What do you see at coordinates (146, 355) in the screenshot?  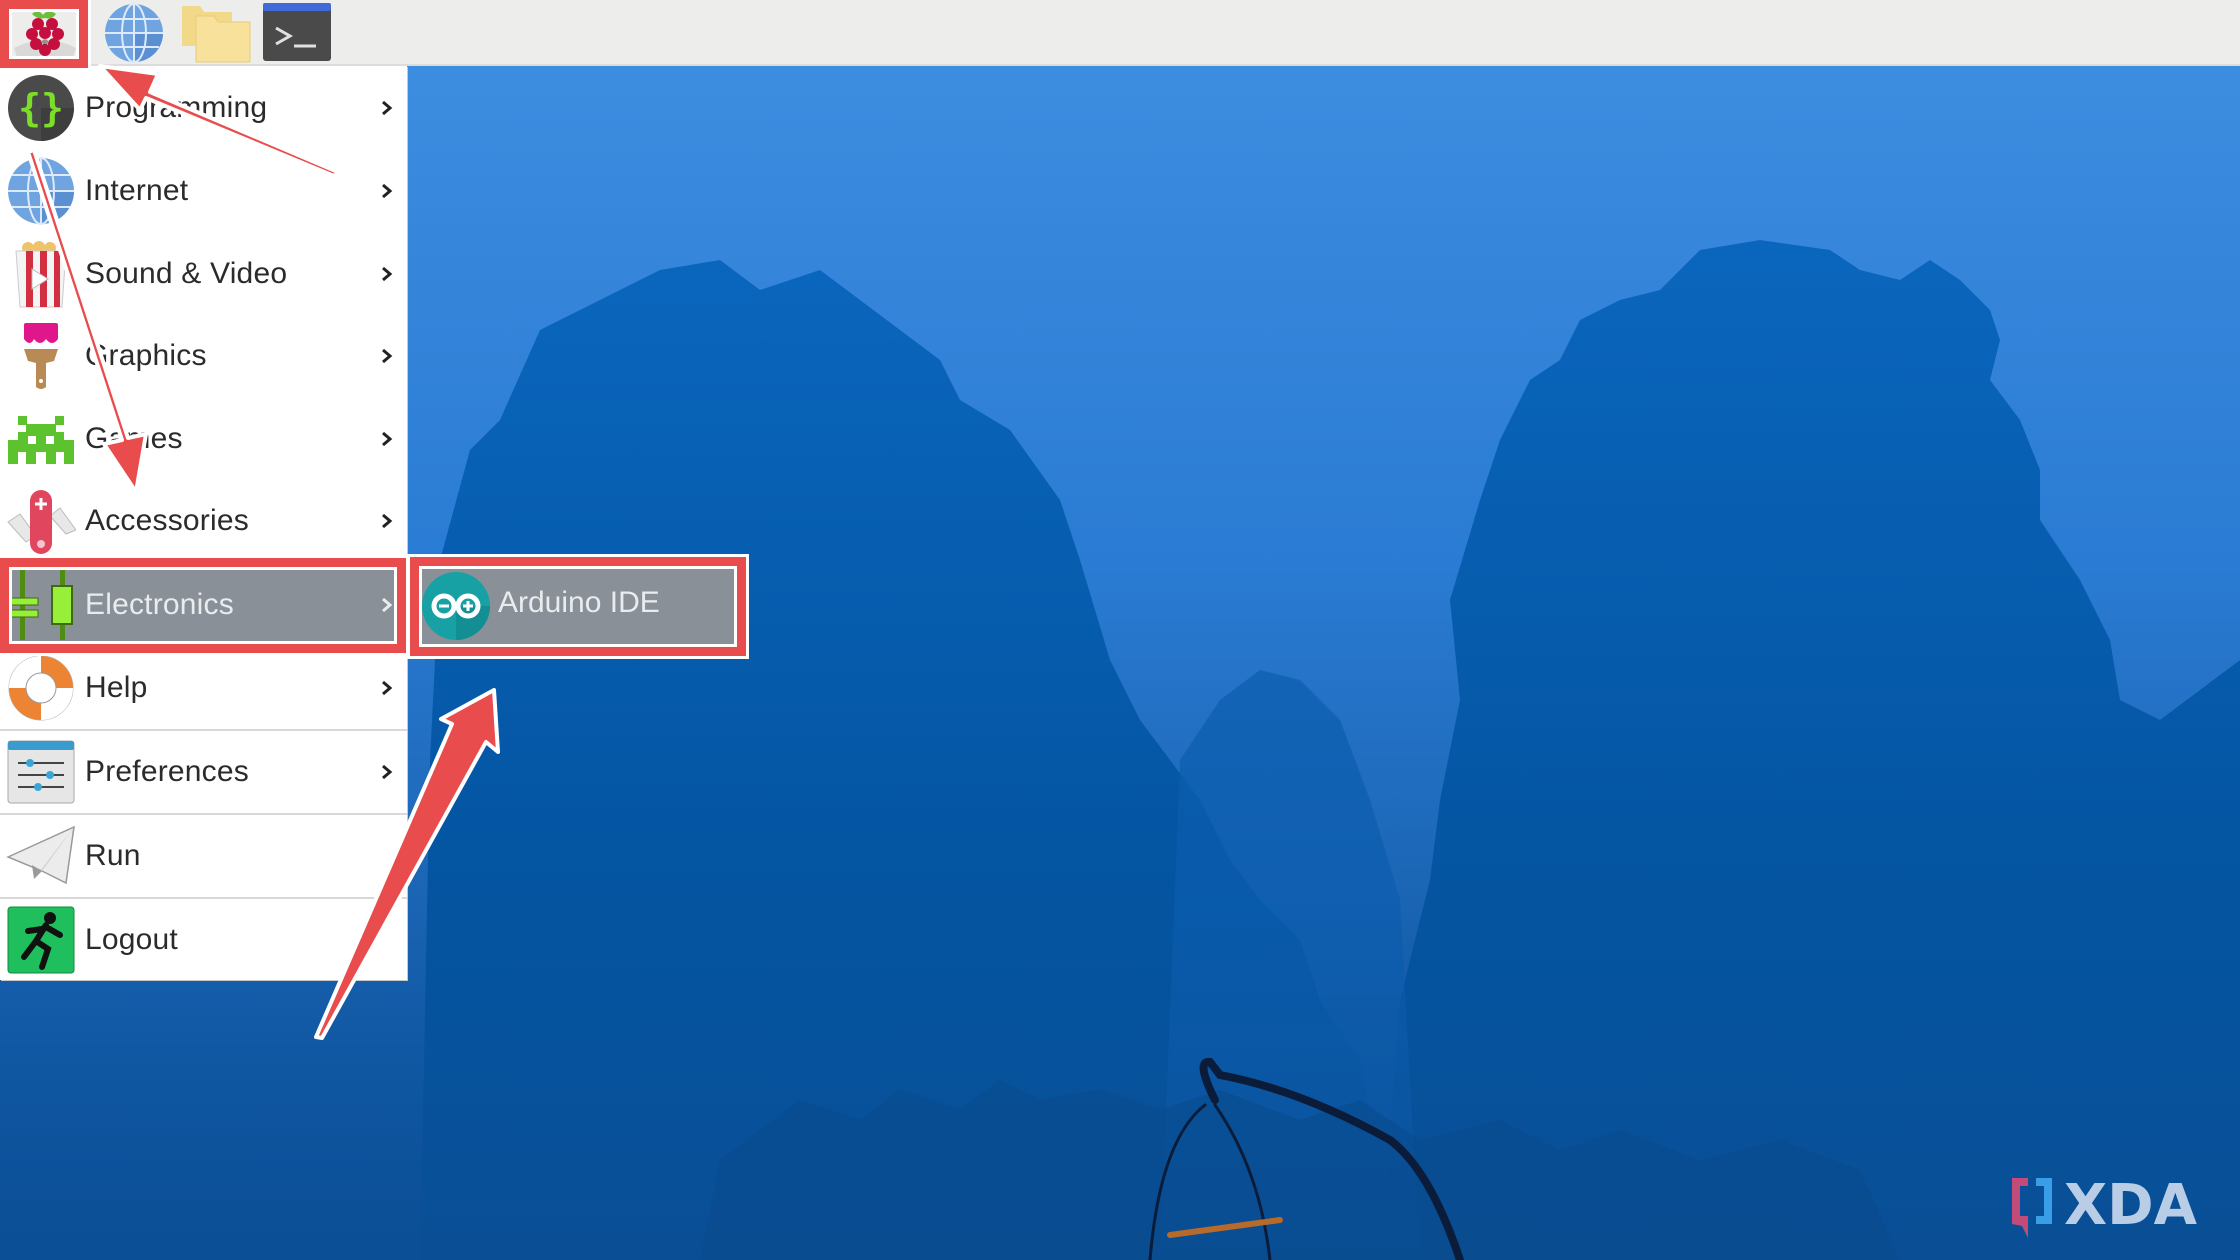 I see `menu-item-label: Graphics` at bounding box center [146, 355].